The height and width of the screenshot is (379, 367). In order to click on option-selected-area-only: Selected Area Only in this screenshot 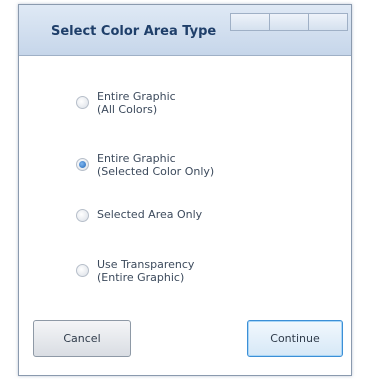, I will do `click(139, 215)`.